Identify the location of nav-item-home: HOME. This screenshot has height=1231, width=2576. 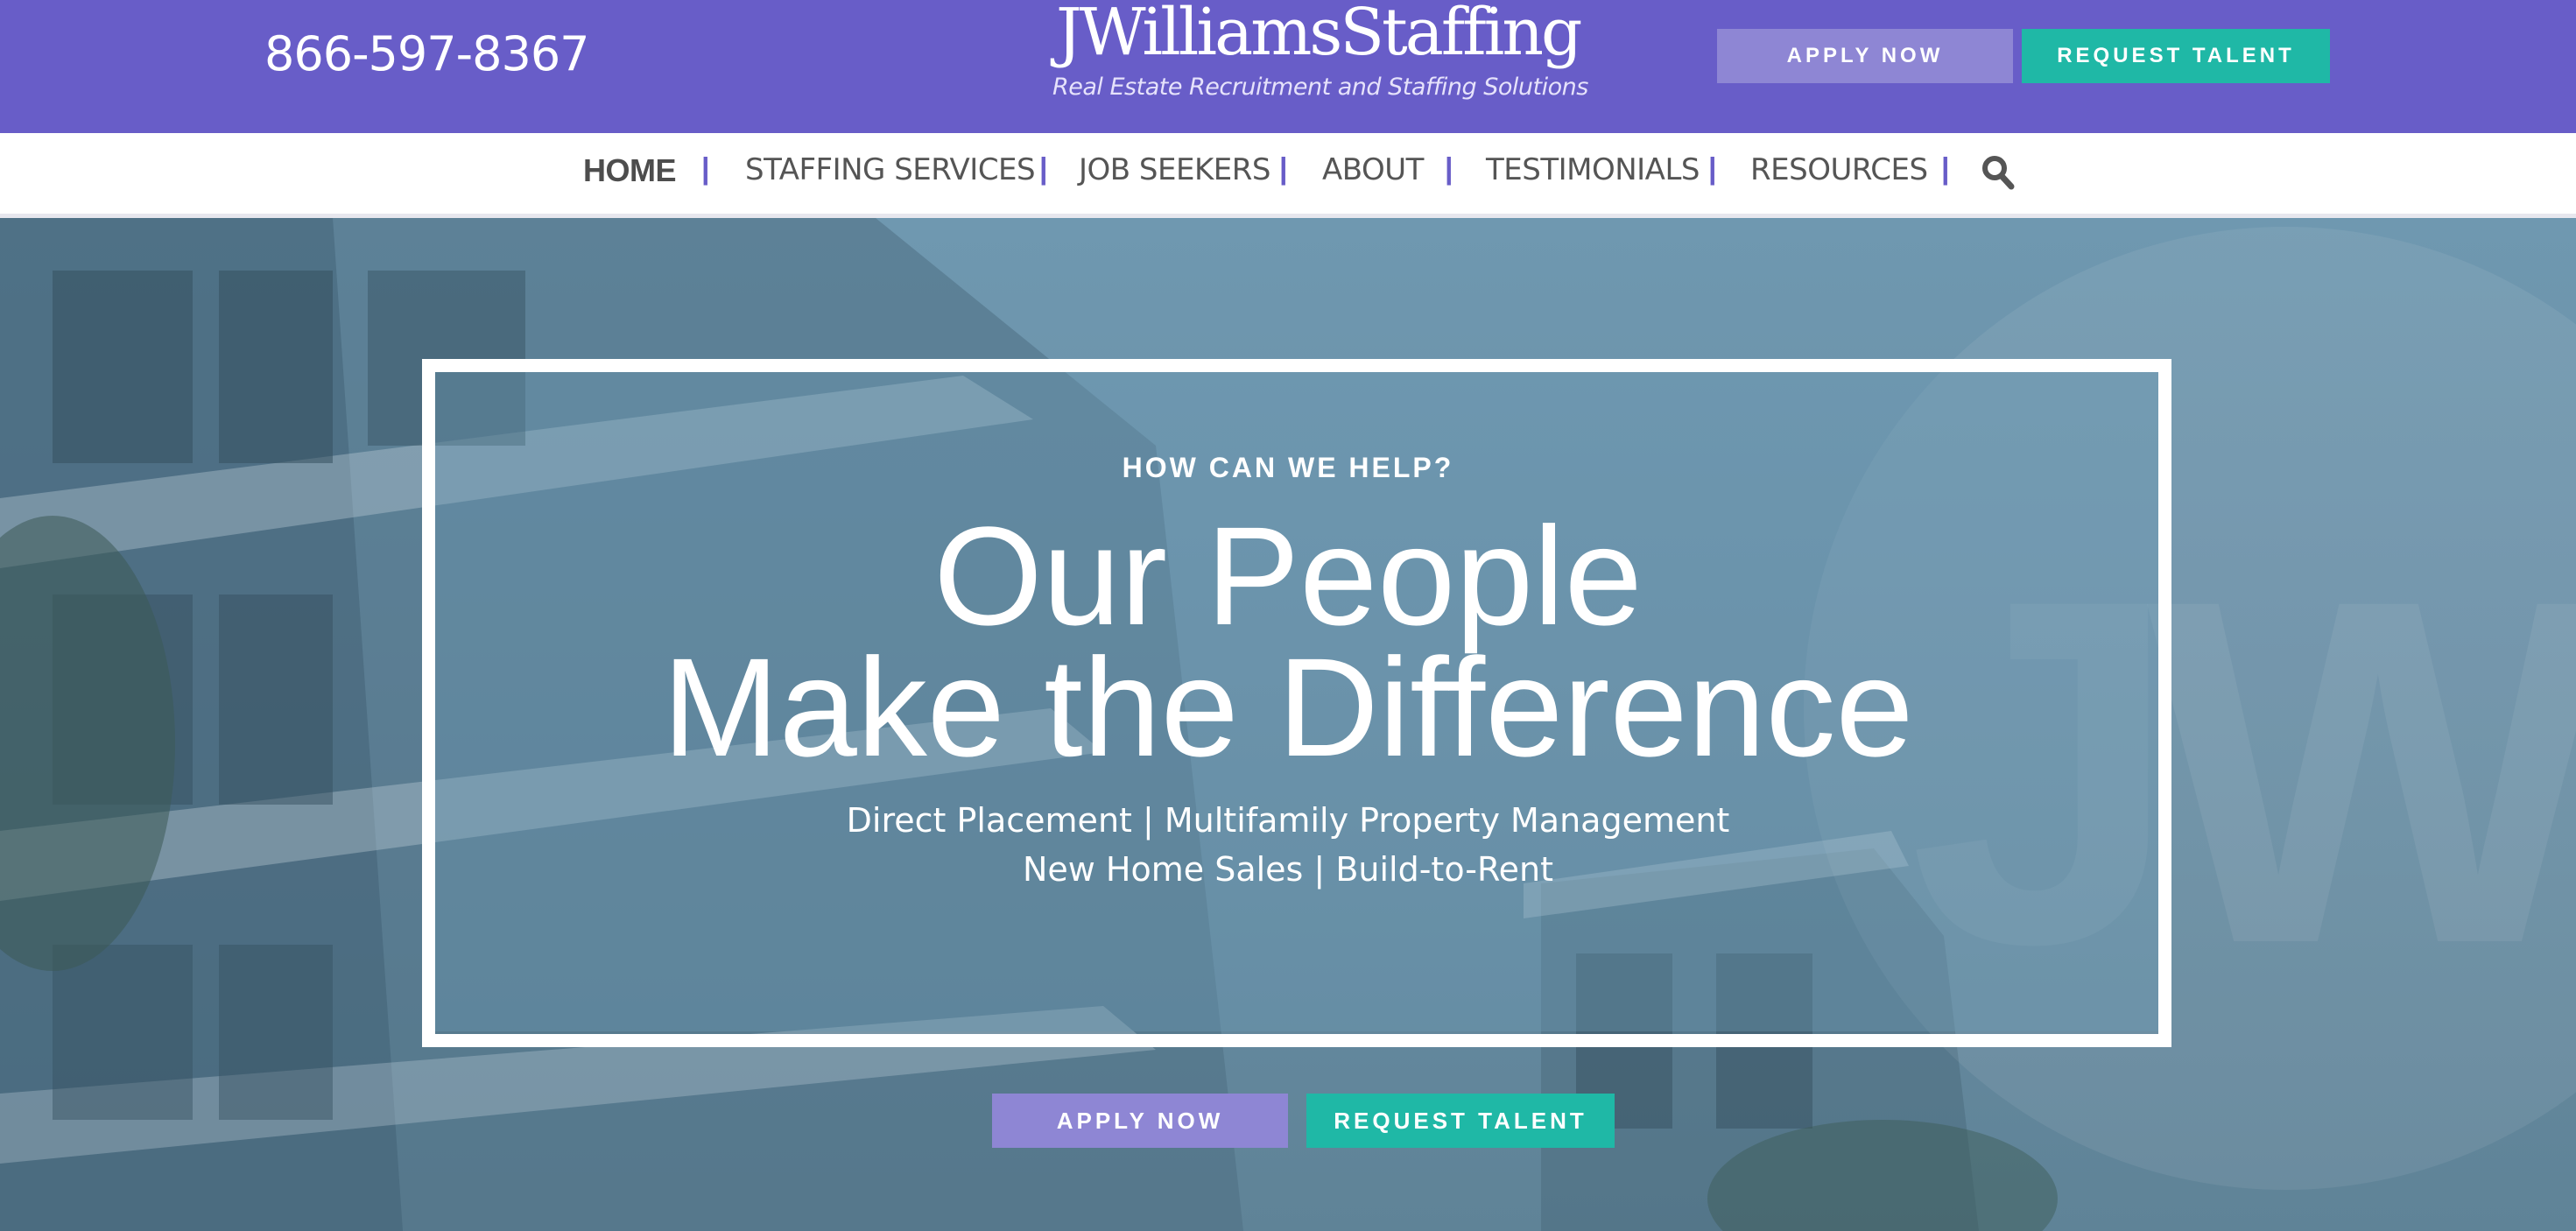
(630, 171).